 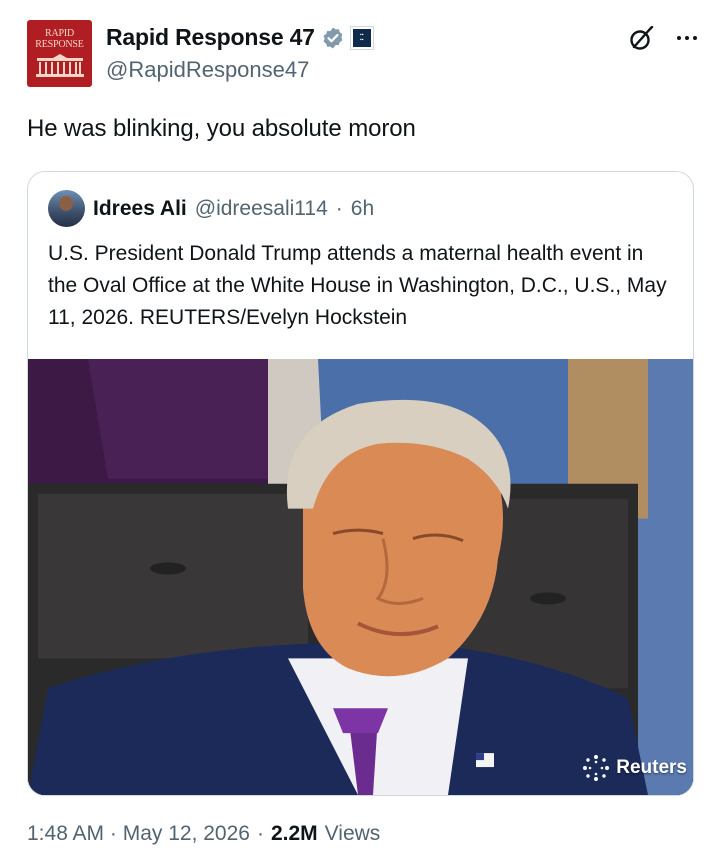 I want to click on post-meta: 1:48 AM · May 12, 2026 · 2.2M Views, so click(x=203, y=834).